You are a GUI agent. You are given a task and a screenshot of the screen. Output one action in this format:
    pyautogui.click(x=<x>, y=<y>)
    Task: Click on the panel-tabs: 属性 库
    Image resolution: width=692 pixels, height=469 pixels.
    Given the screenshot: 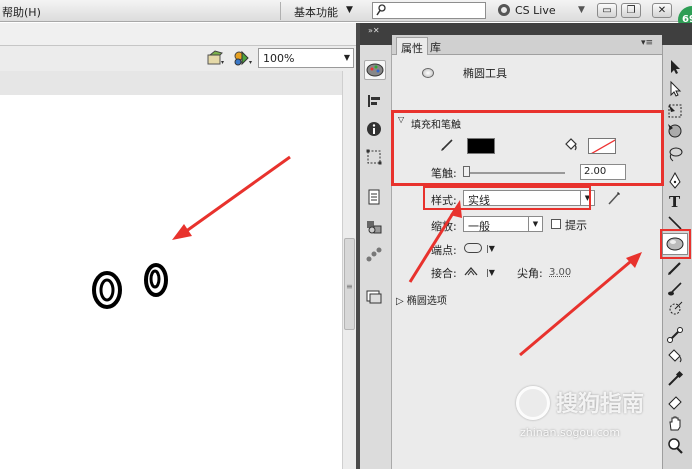 What is the action you would take?
    pyautogui.click(x=527, y=45)
    